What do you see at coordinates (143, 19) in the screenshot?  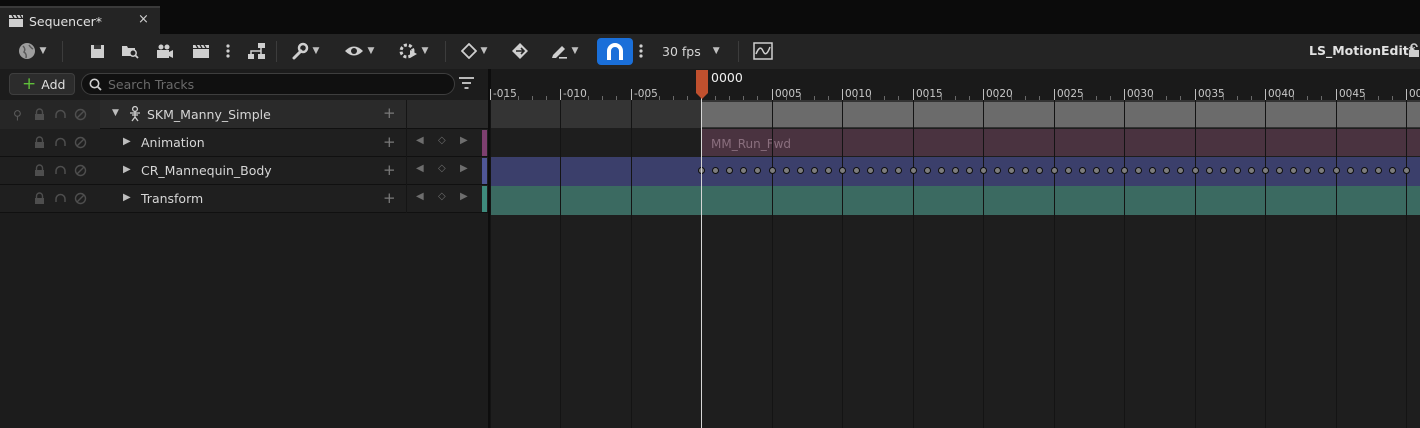 I see `close-tab-button: ×` at bounding box center [143, 19].